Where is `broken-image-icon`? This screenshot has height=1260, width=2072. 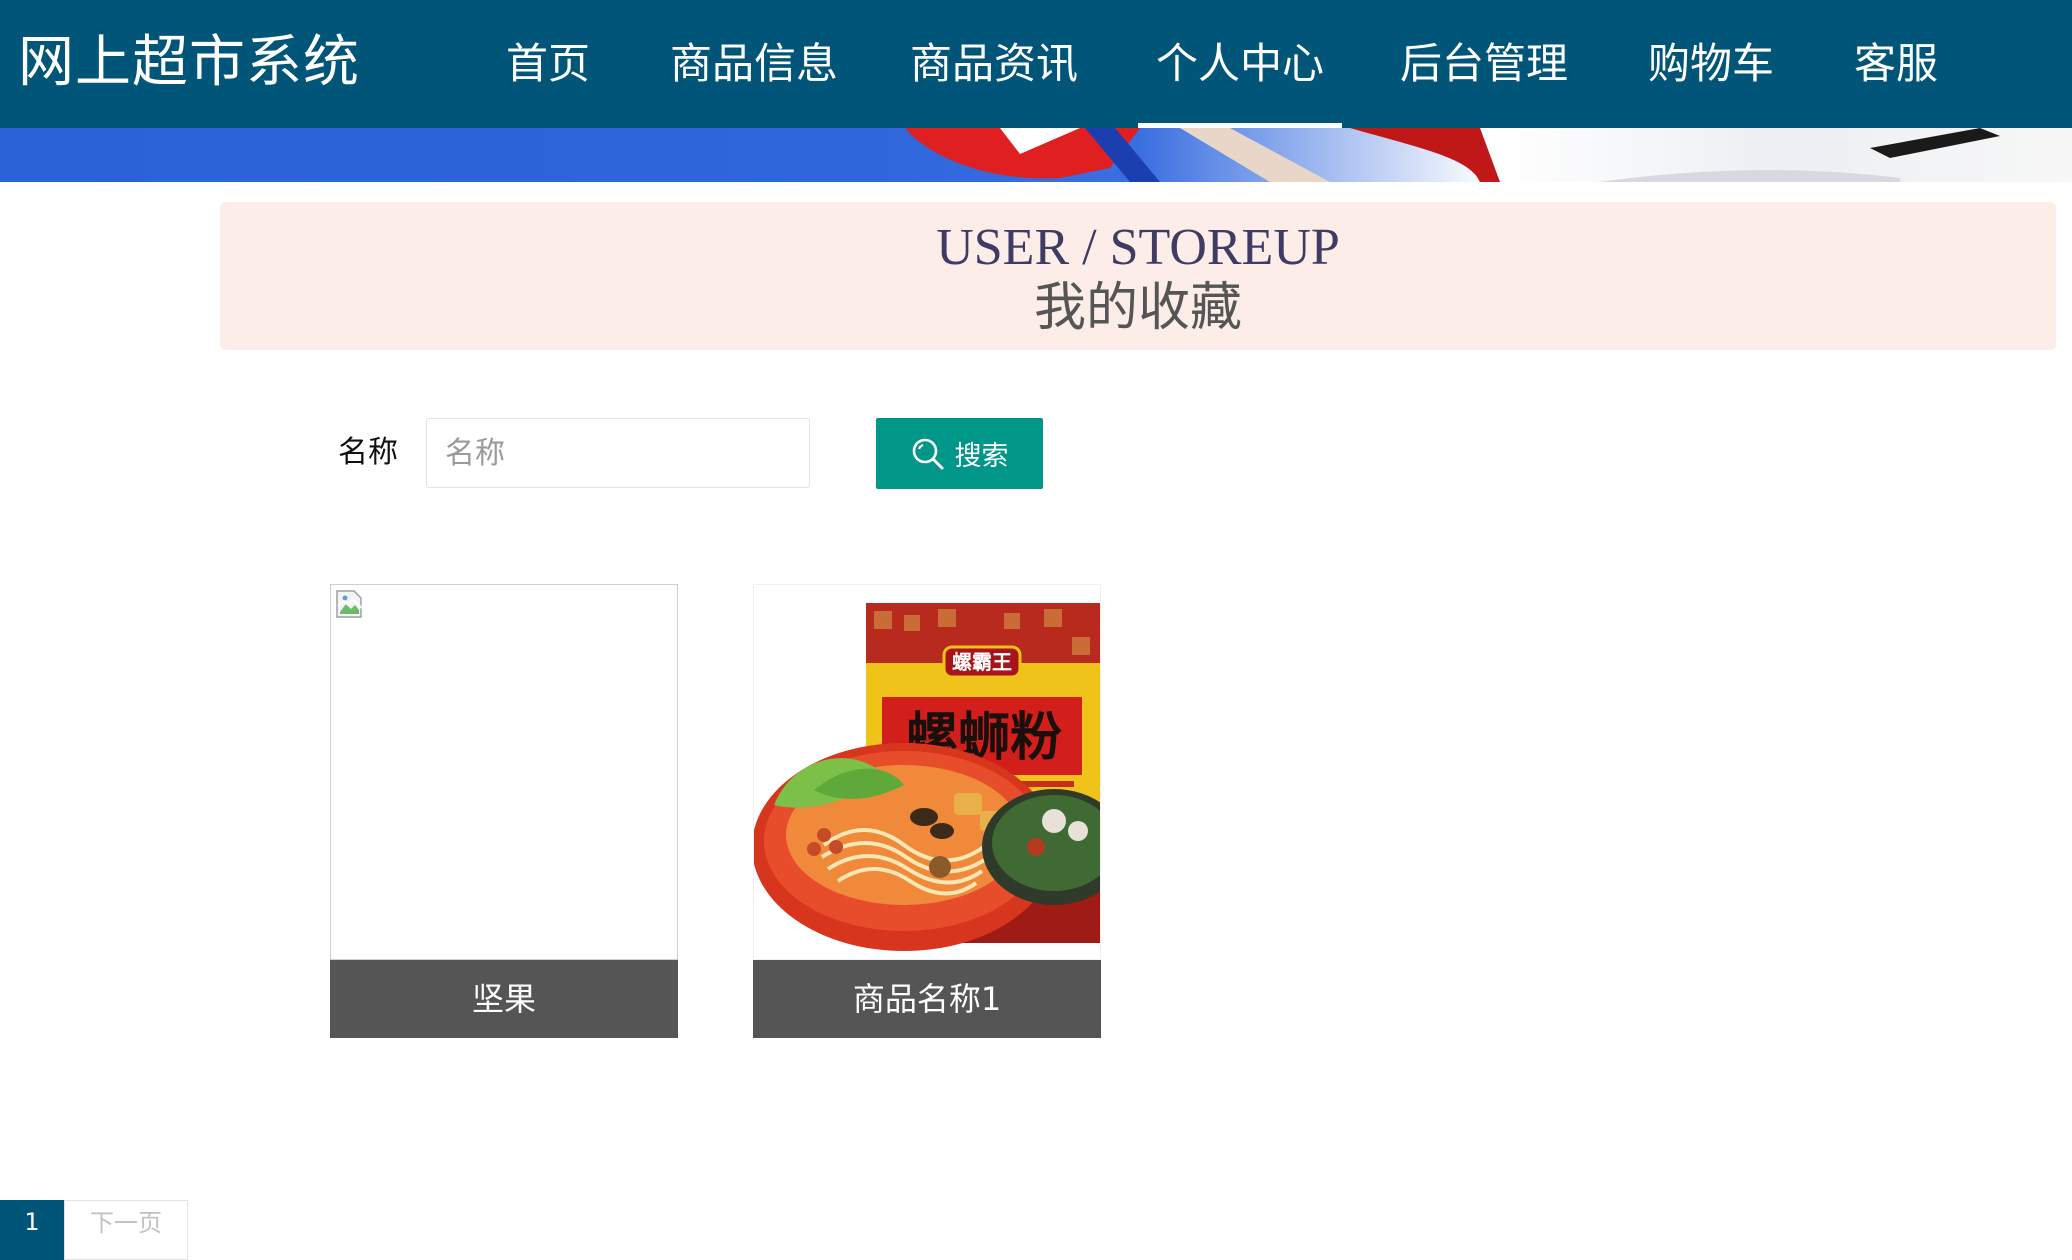
broken-image-icon is located at coordinates (349, 604).